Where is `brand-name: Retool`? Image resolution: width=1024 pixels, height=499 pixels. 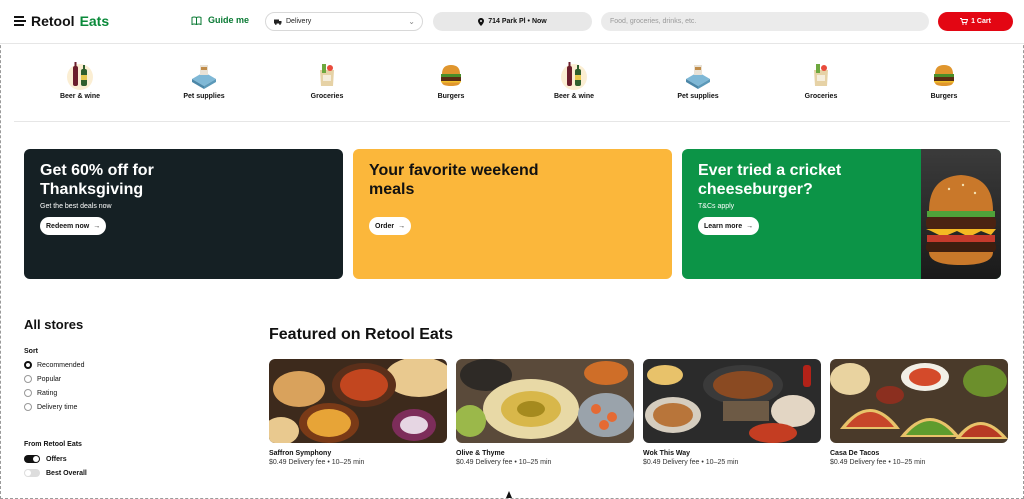
brand-name: Retool is located at coordinates (53, 21).